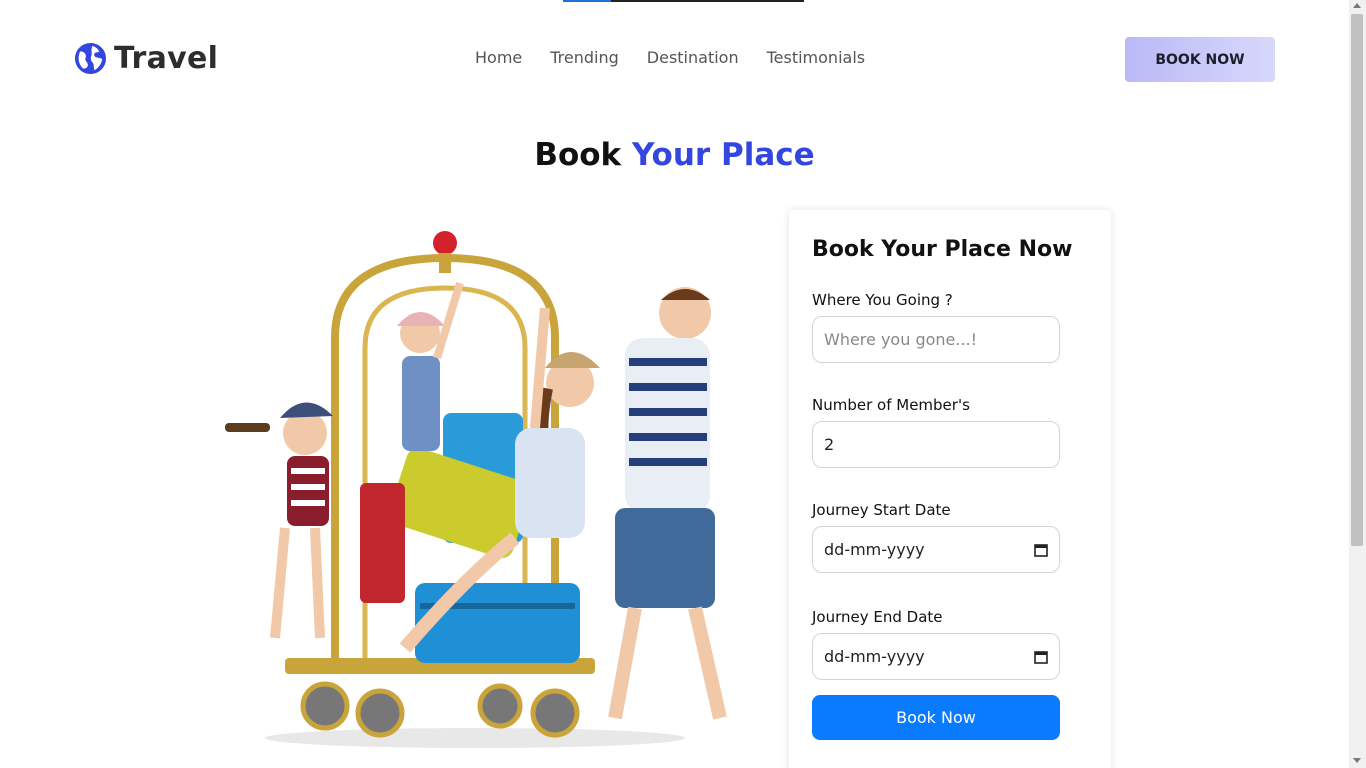 The width and height of the screenshot is (1366, 768). I want to click on top-progress-indicator, so click(683, 1).